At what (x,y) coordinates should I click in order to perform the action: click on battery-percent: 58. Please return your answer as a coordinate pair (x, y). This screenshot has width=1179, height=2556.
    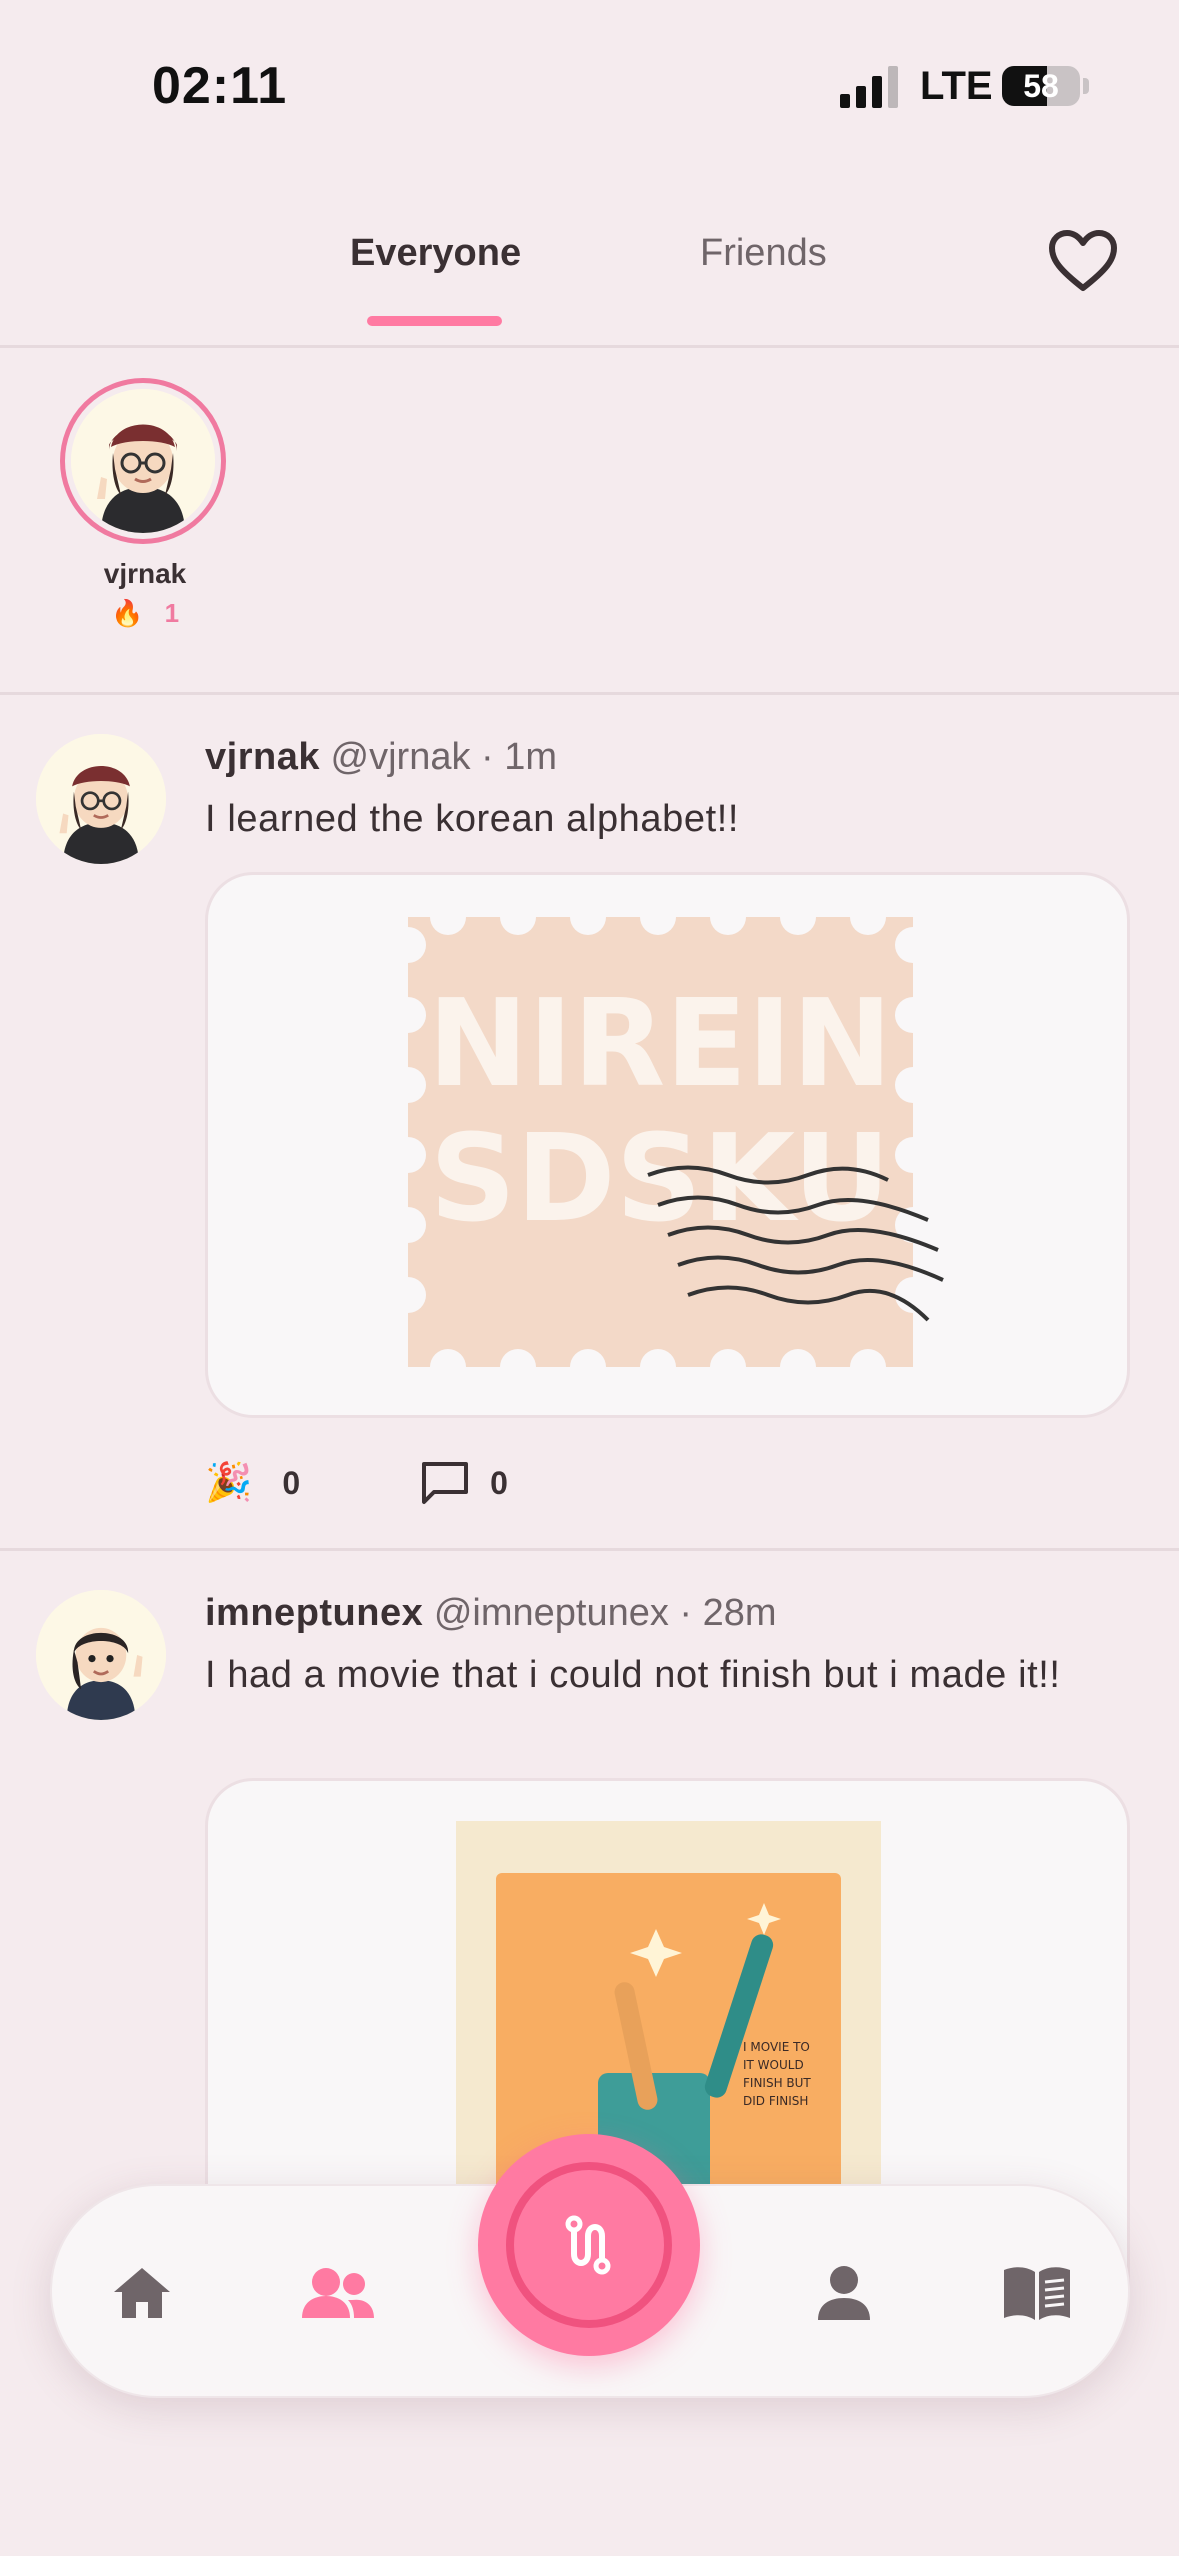
    Looking at the image, I should click on (1041, 86).